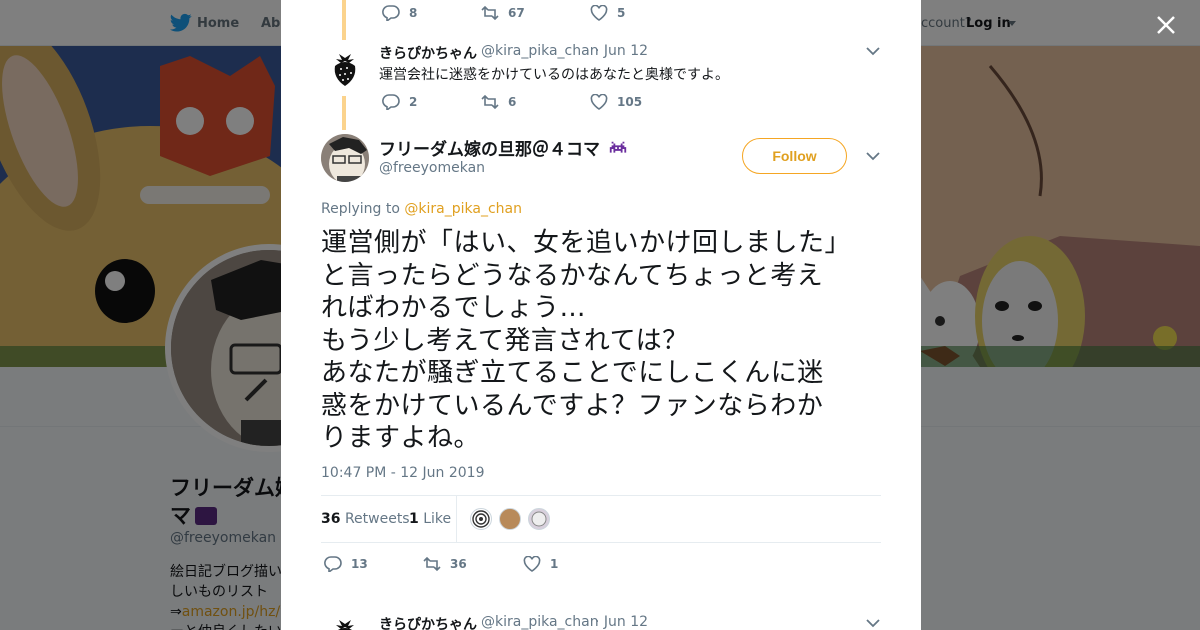 The width and height of the screenshot is (1200, 630). Describe the element at coordinates (618, 149) in the screenshot. I see `space-invader-icon` at that location.